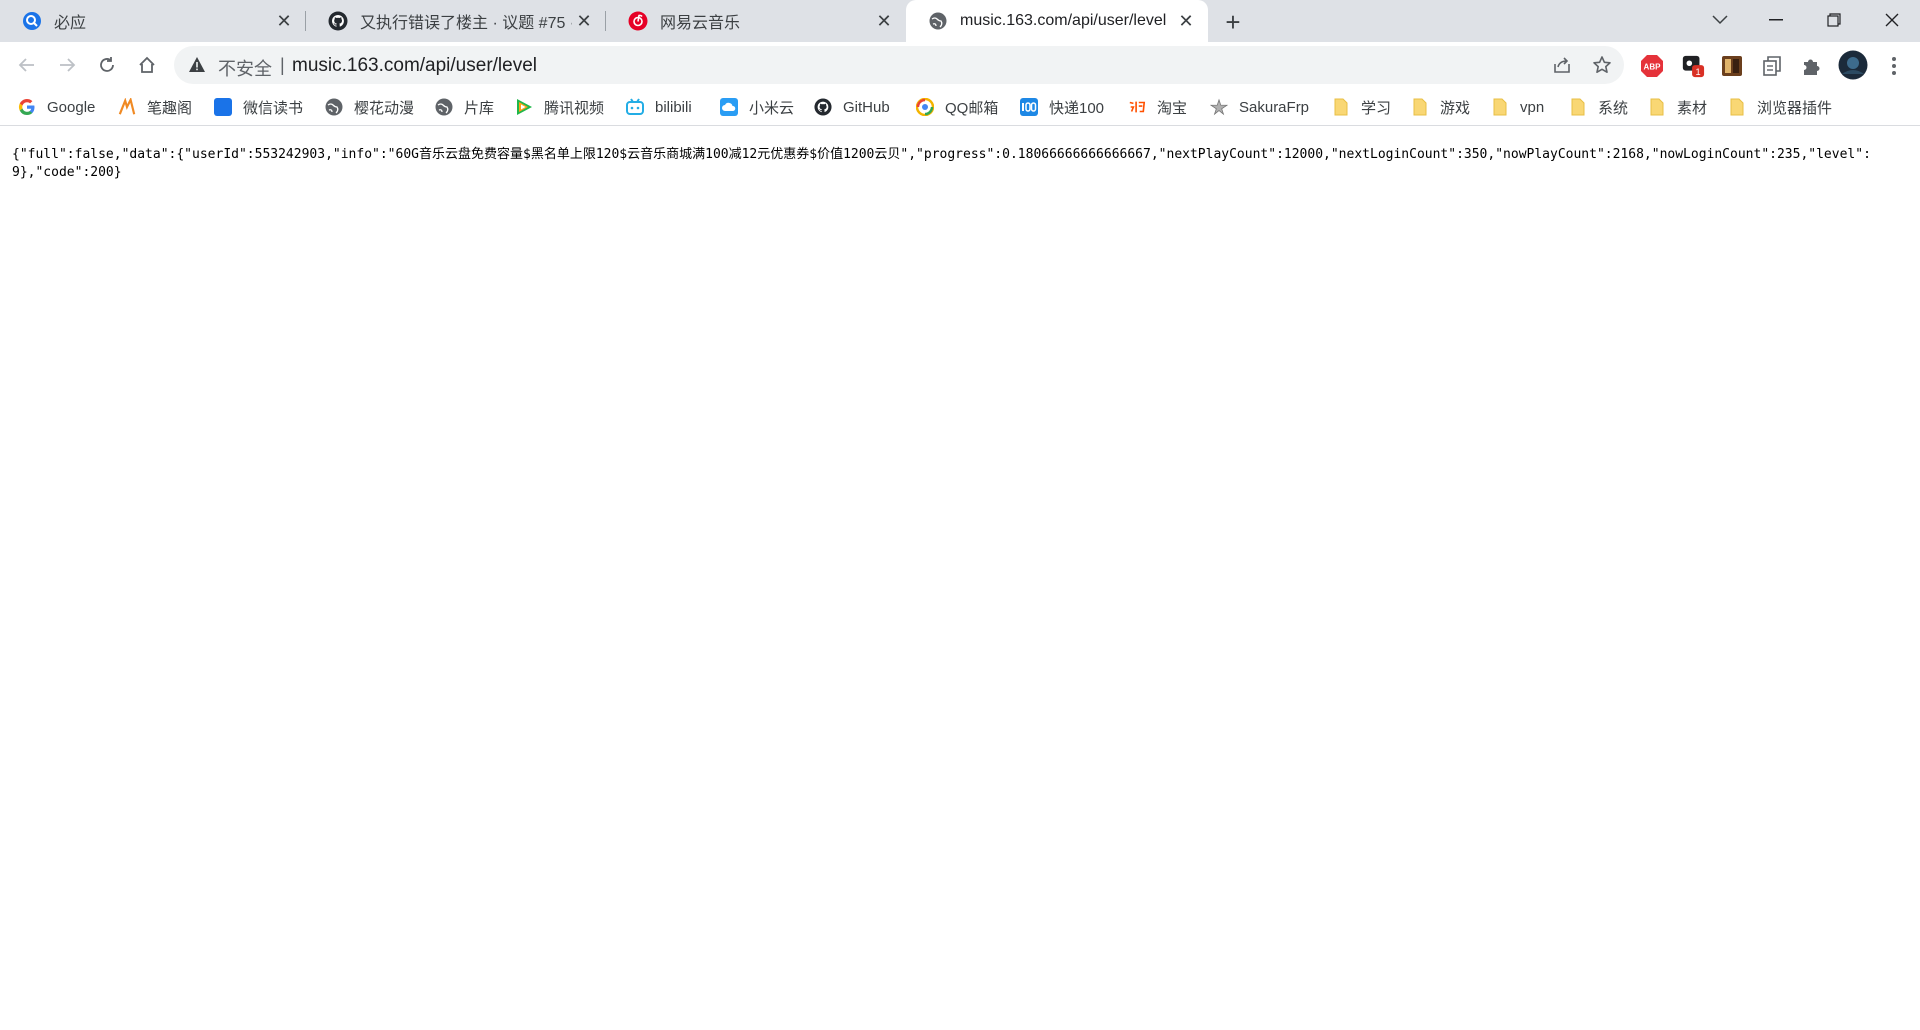  What do you see at coordinates (71, 107) in the screenshot?
I see `bookmark-label: Google` at bounding box center [71, 107].